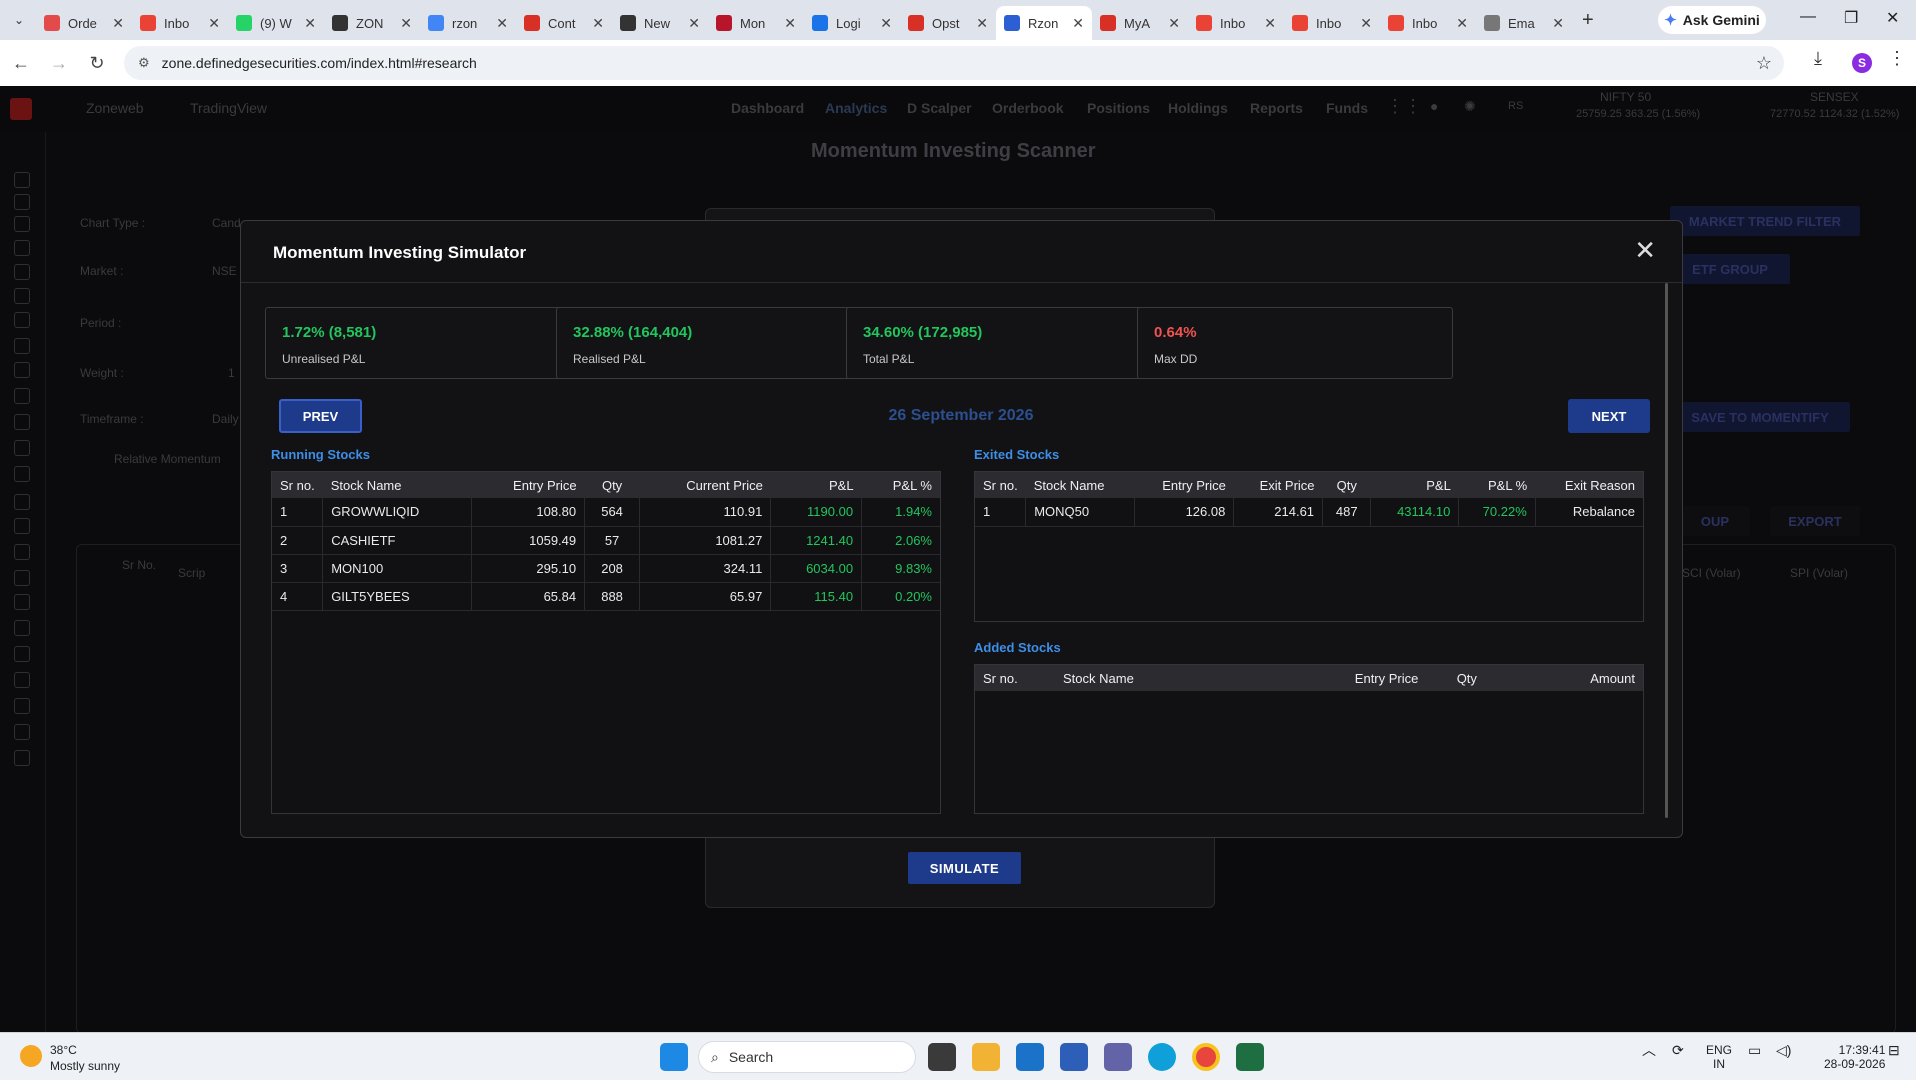 This screenshot has width=1916, height=1080. I want to click on browser-tab: New ✕, so click(660, 23).